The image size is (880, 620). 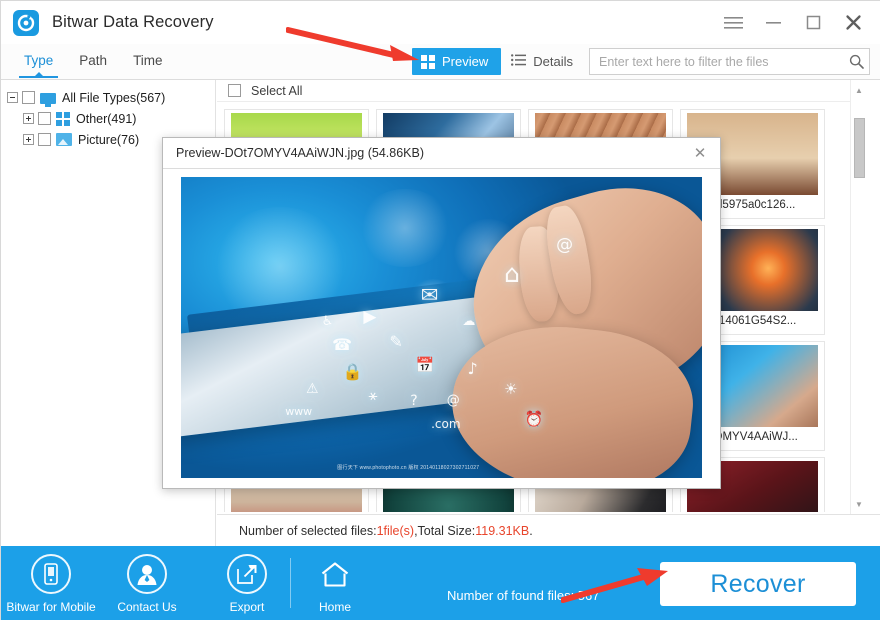 I want to click on toolbar: Type Path Time Preview Details, so click(x=440, y=62).